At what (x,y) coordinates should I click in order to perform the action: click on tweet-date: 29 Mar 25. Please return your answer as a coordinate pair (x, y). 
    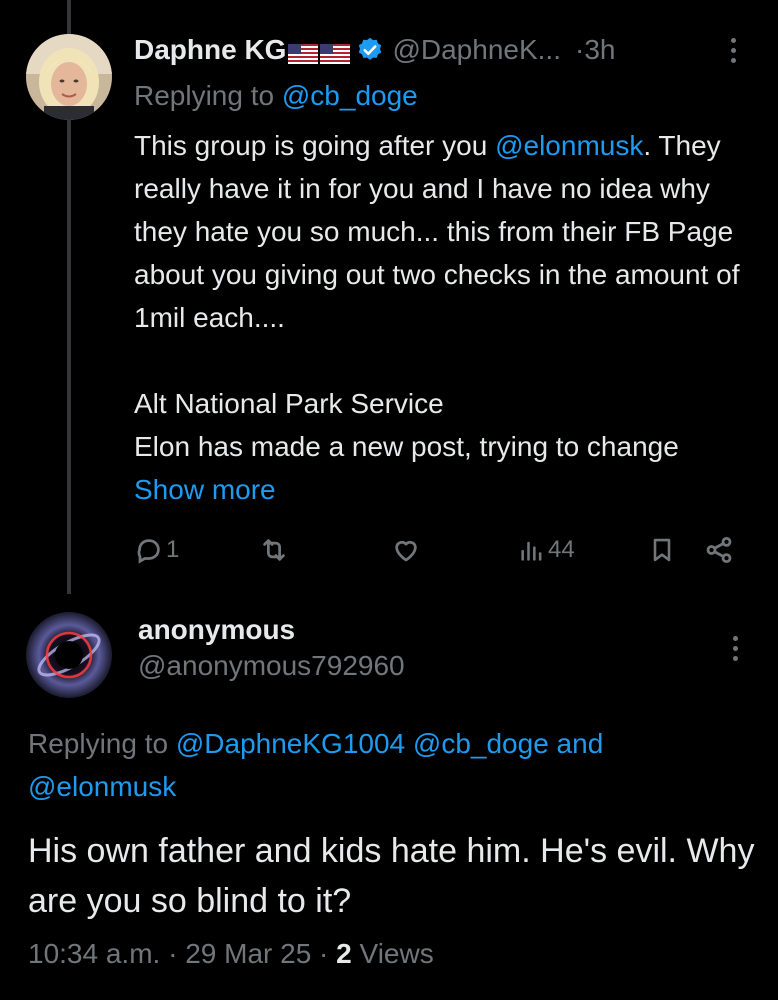
    Looking at the image, I should click on (248, 953).